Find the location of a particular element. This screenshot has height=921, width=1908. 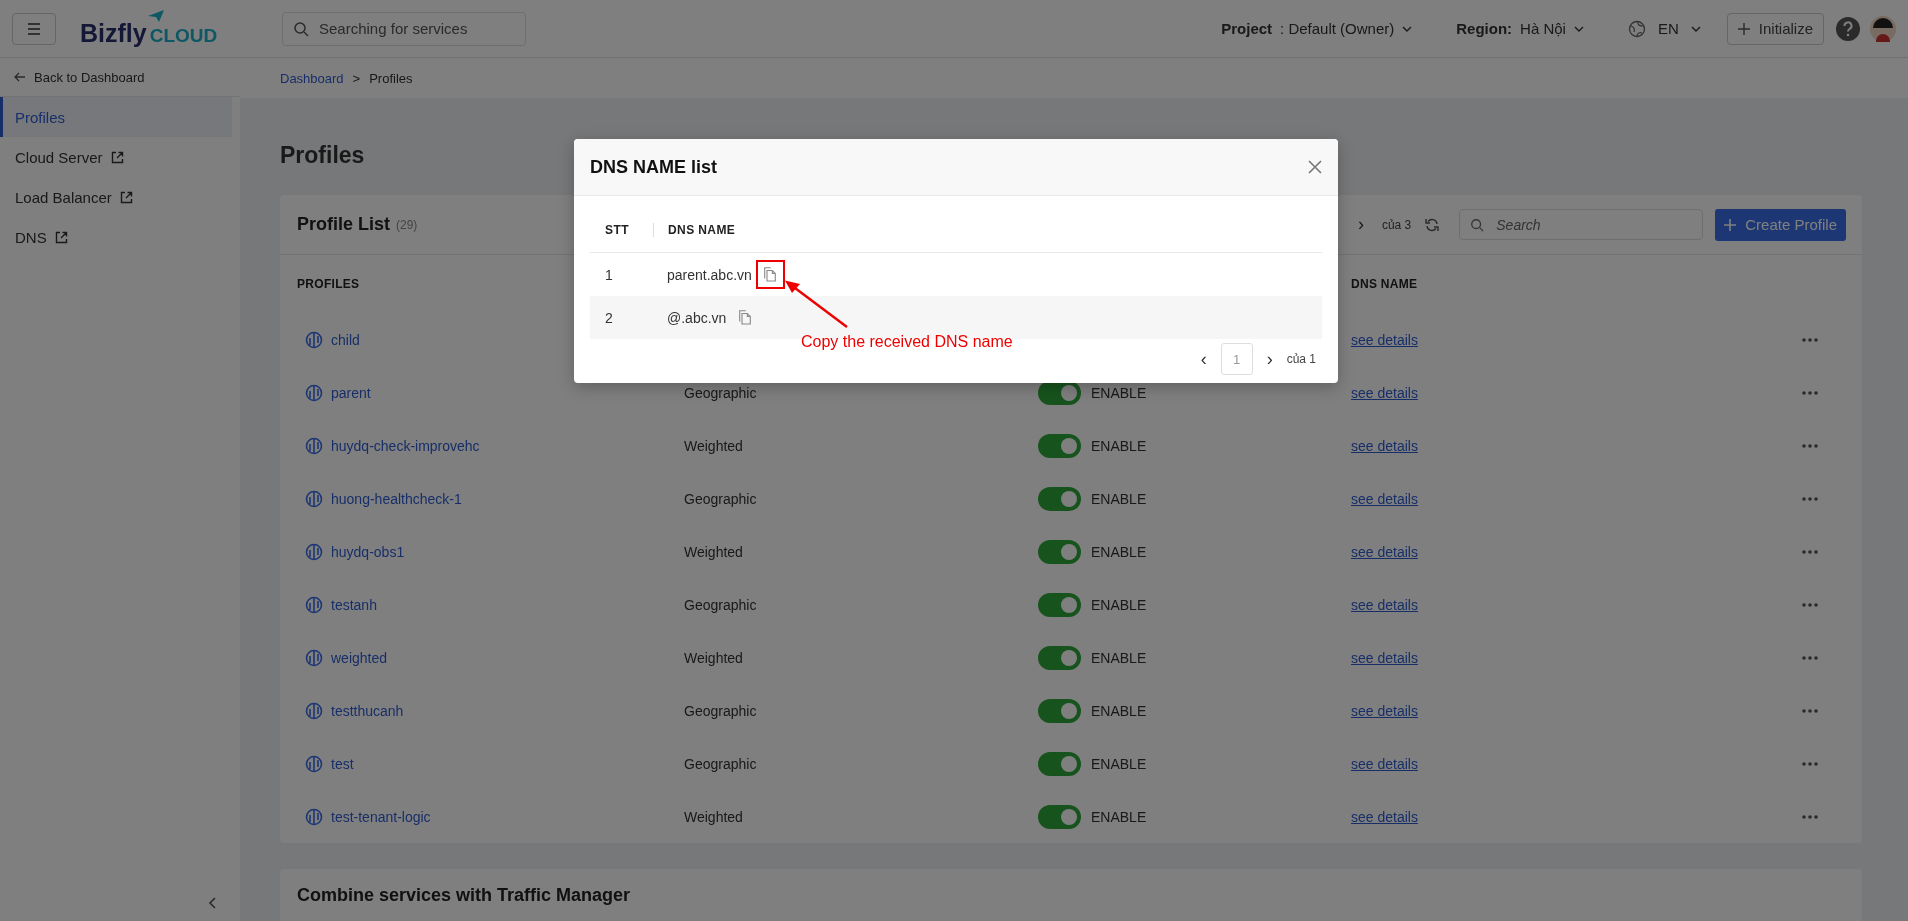

language-dropdown: EN is located at coordinates (1664, 28).